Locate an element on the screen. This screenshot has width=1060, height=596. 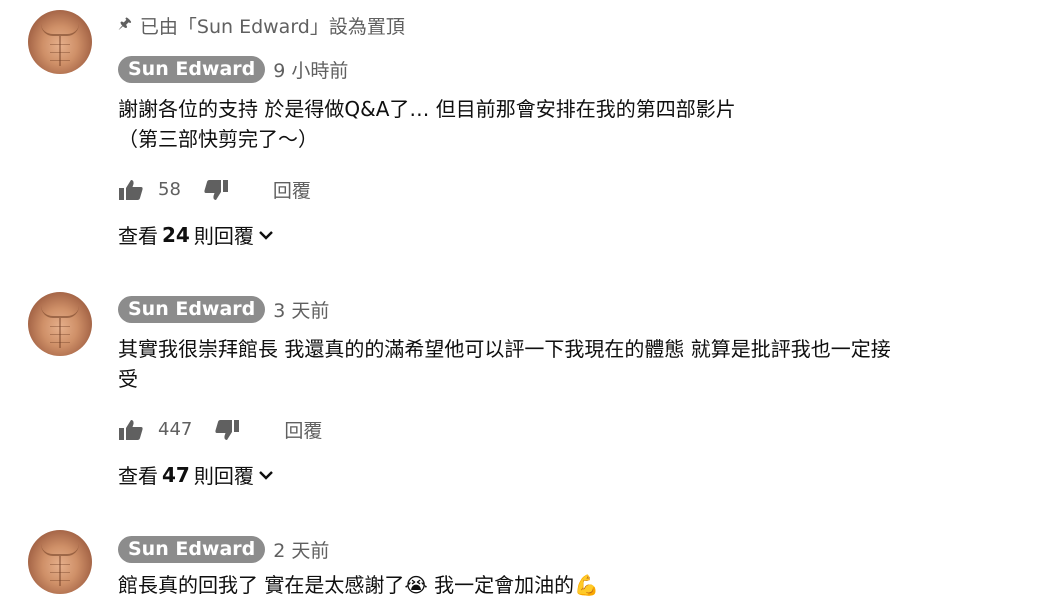
pin-icon: 🖈 is located at coordinates (125, 23).